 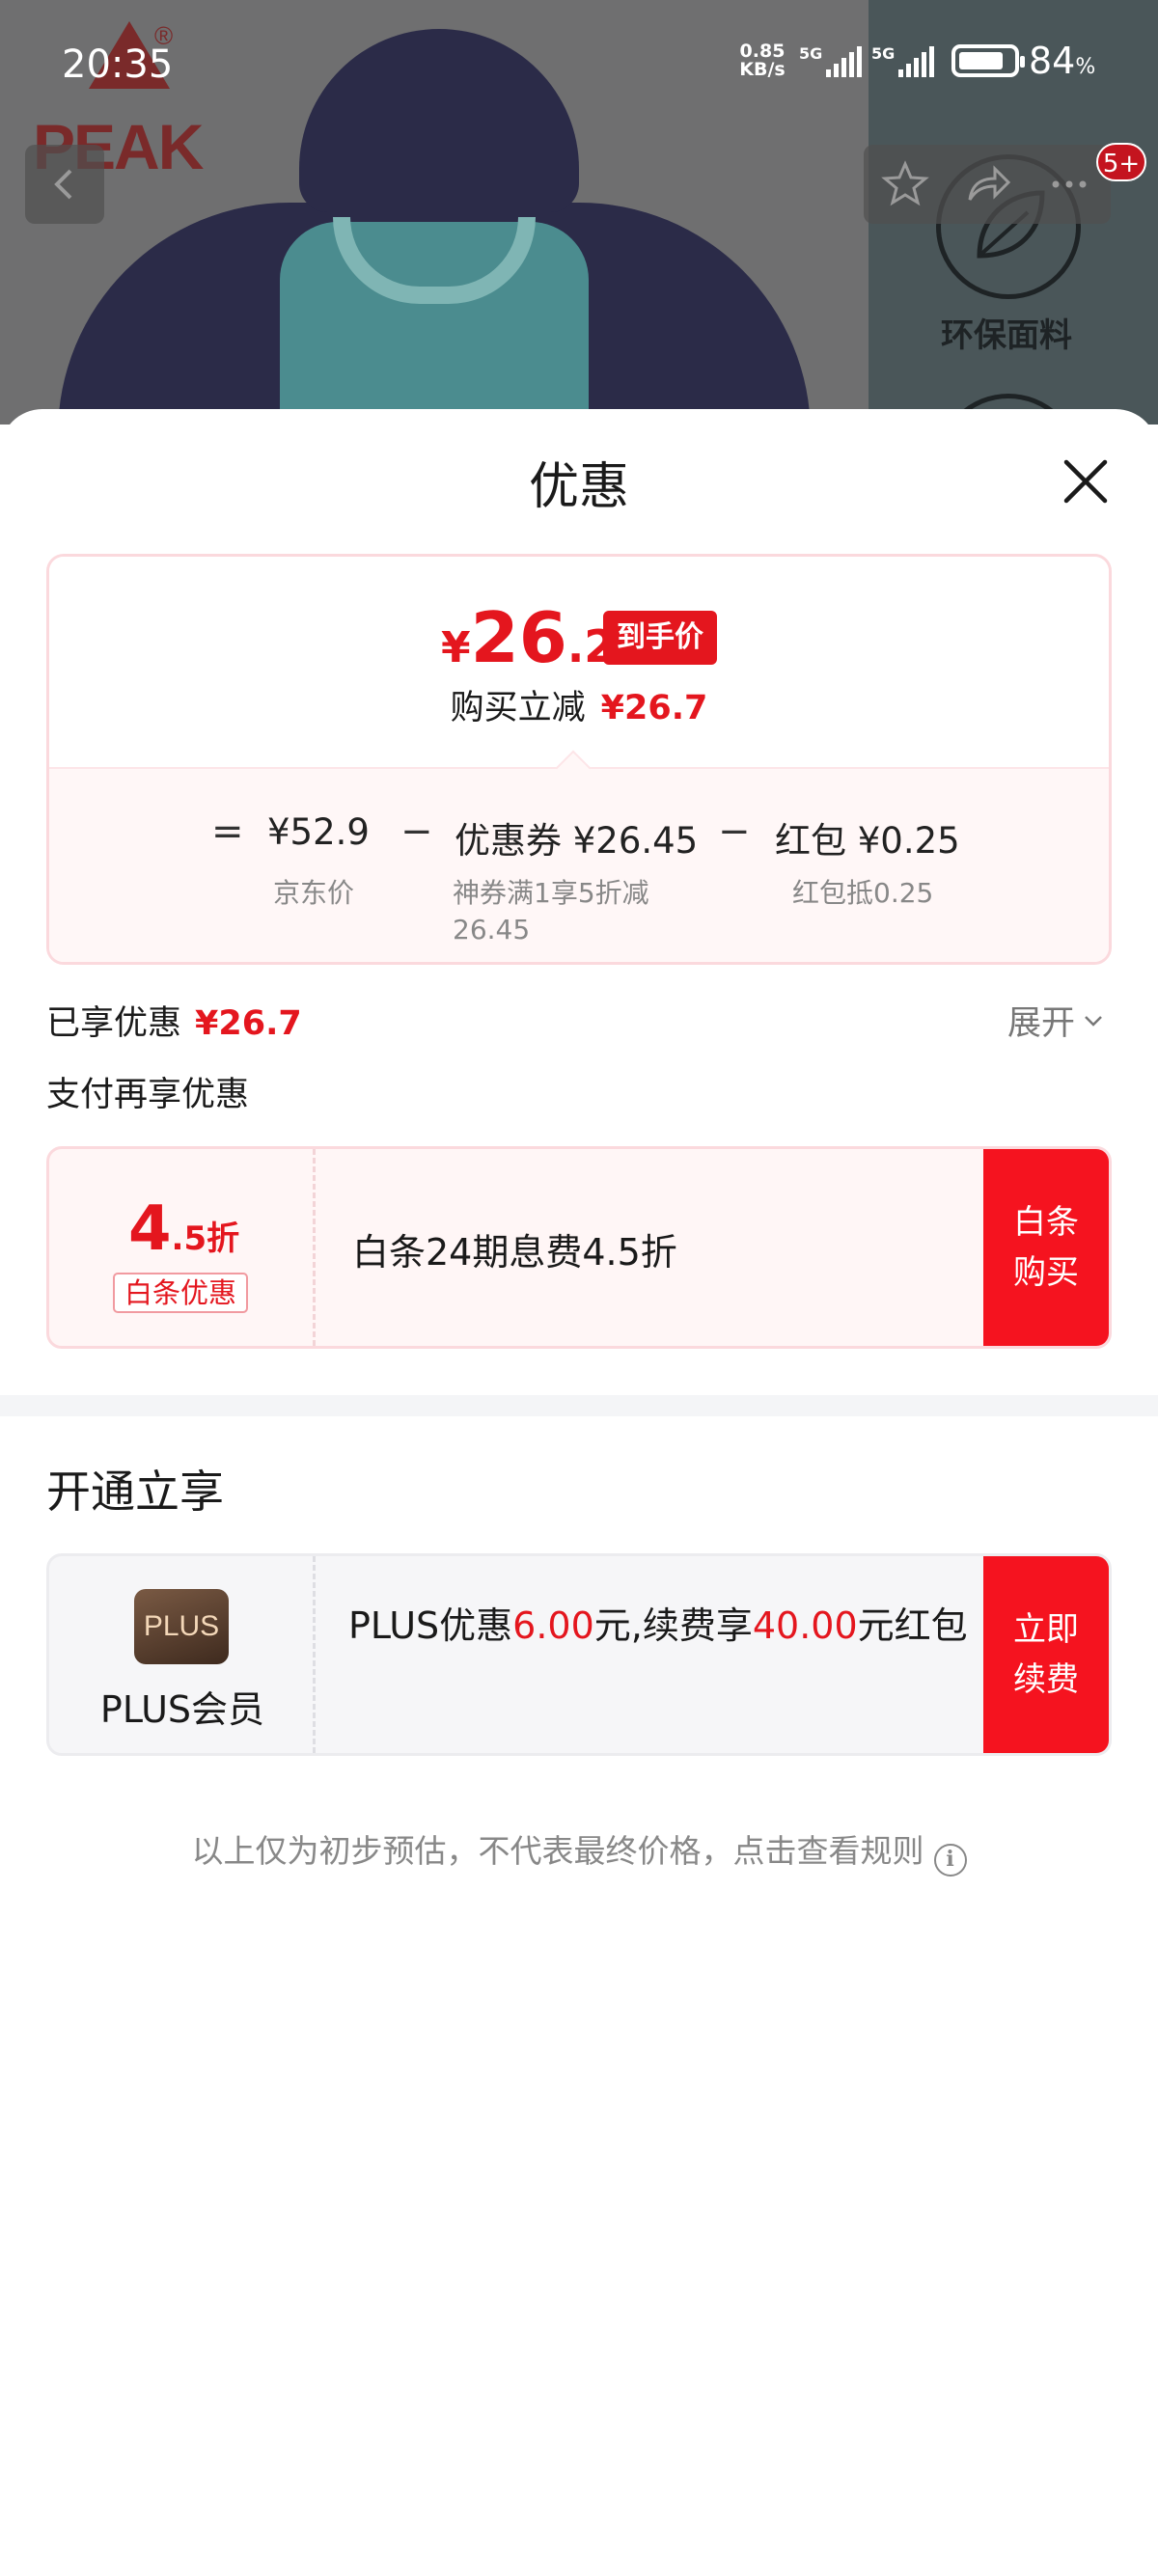 I want to click on network-speed-unit: KB/s, so click(x=762, y=69).